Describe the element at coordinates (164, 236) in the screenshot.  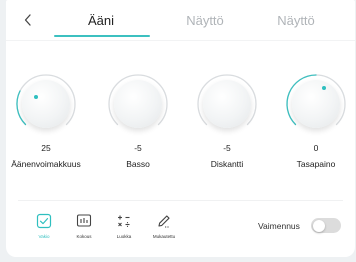
I see `preset-label: Mukautettu` at that location.